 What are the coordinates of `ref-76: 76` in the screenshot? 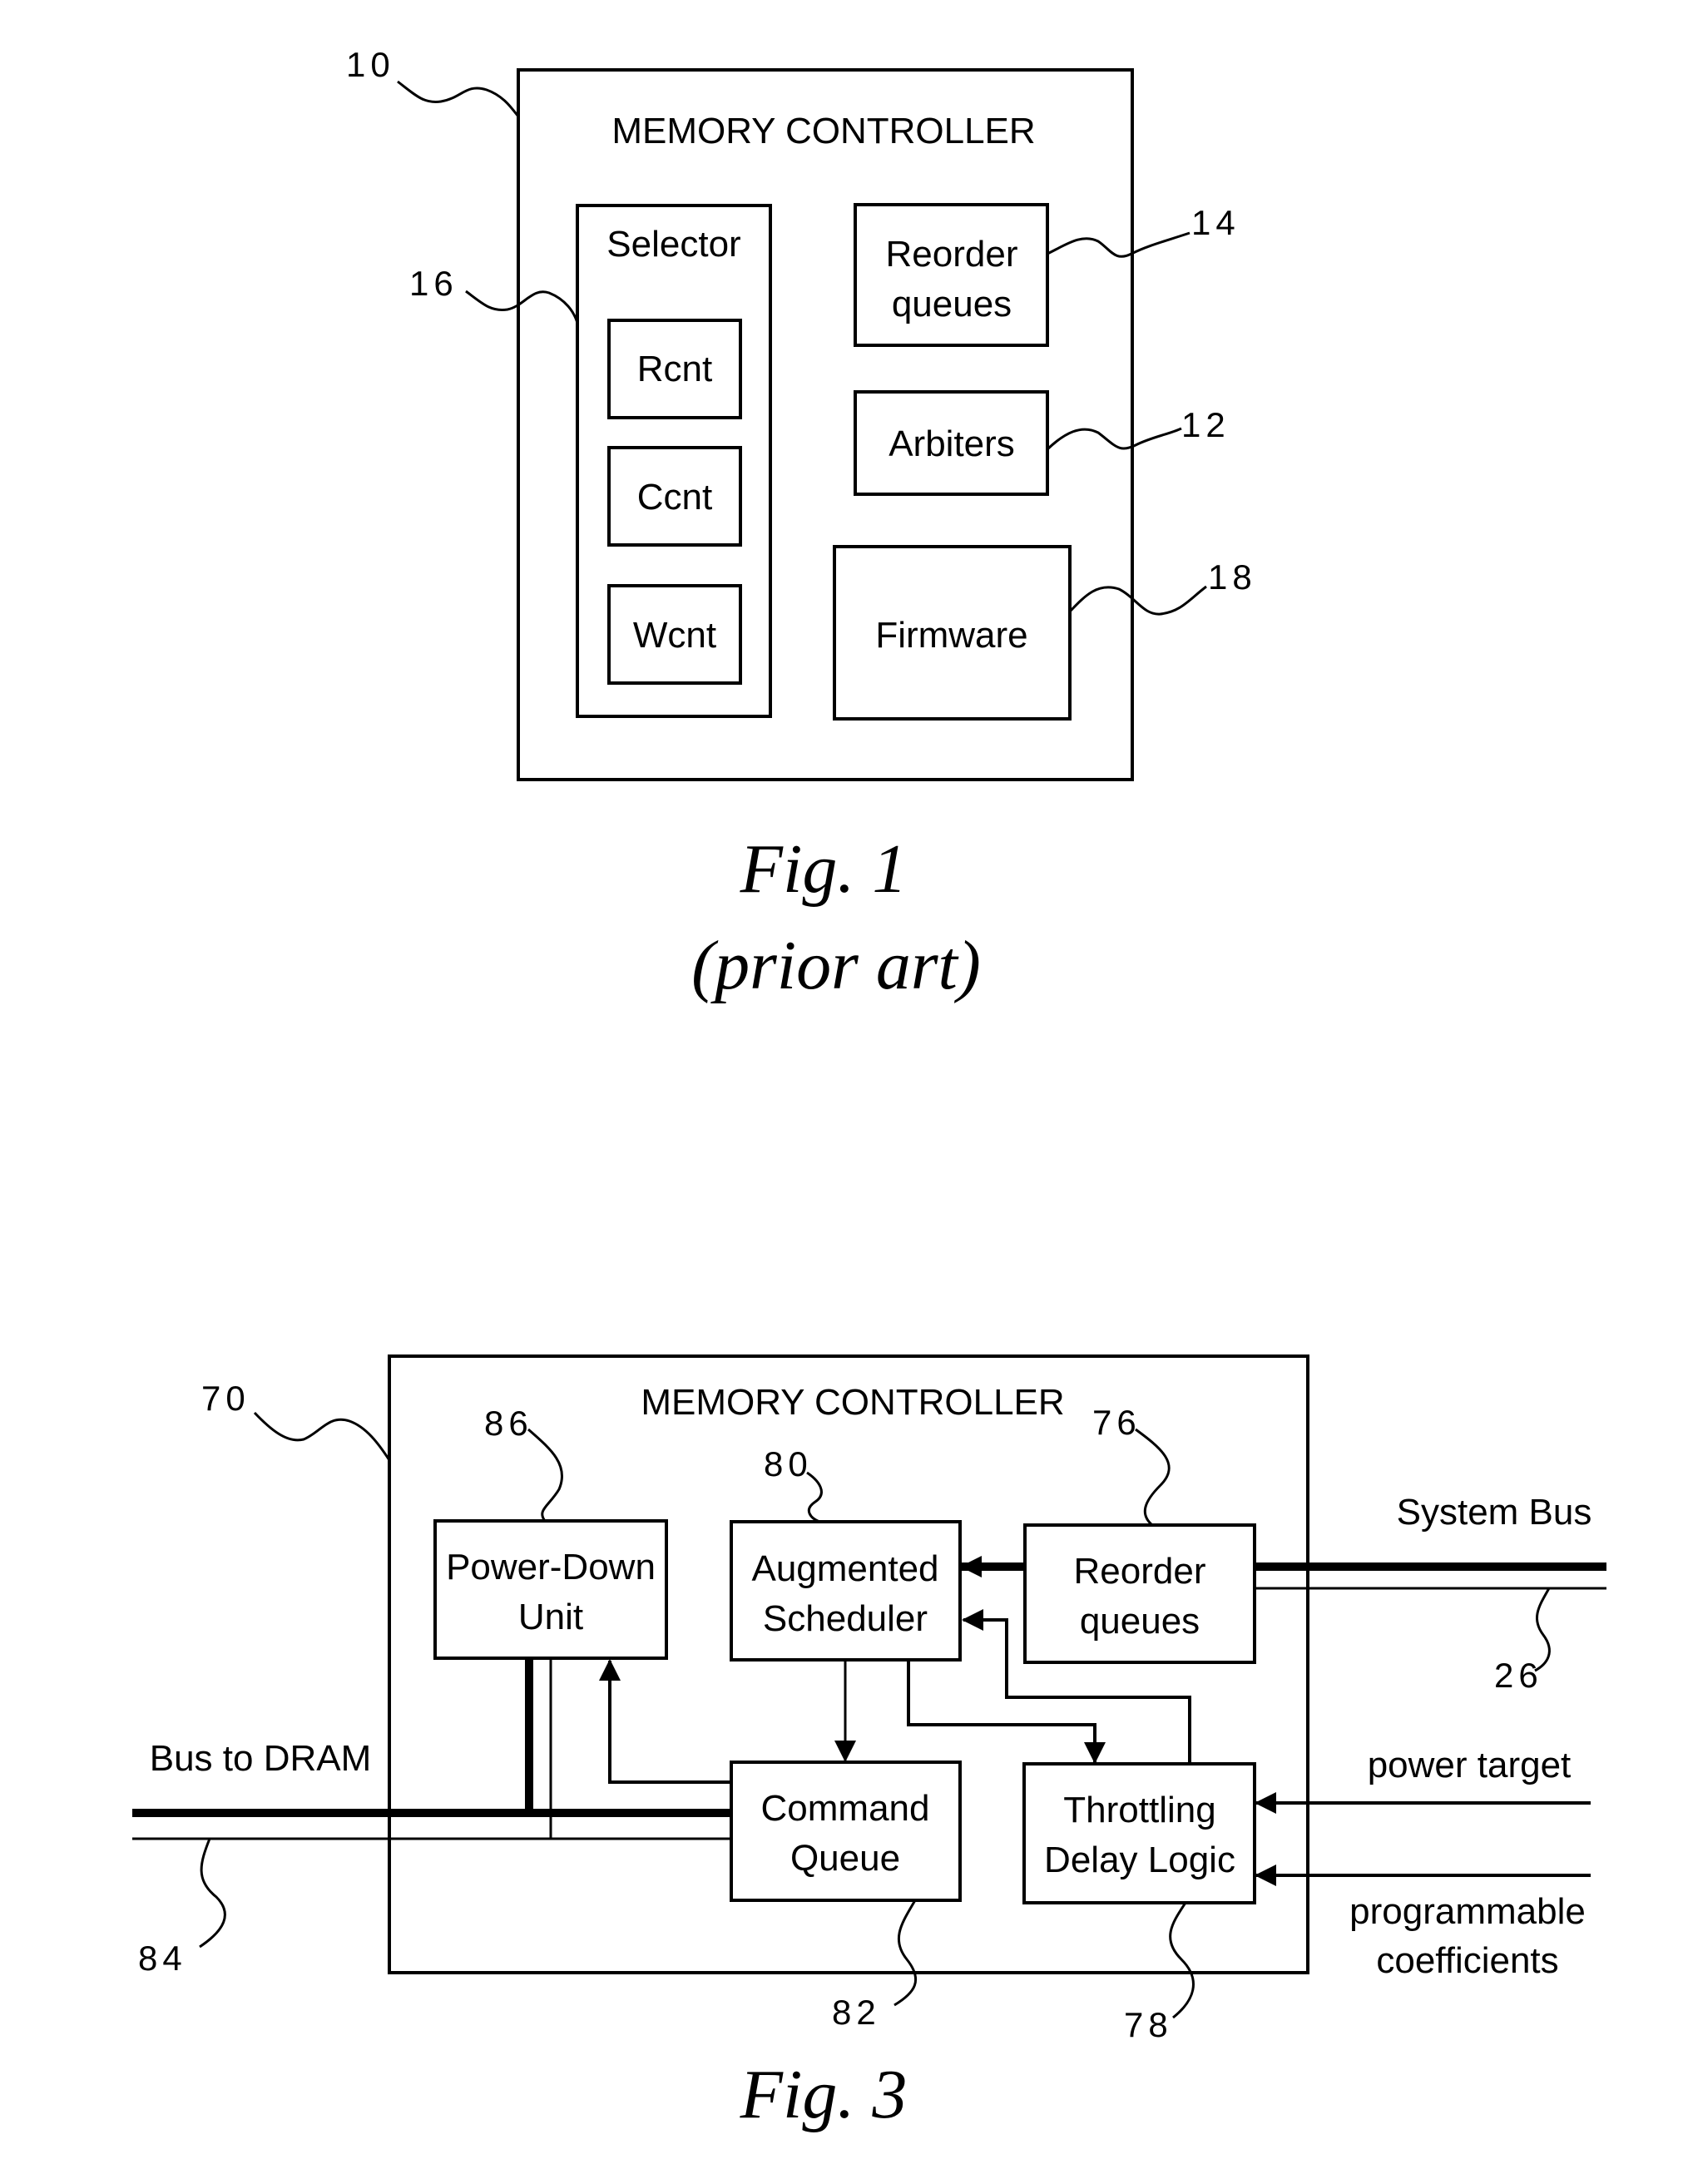 It's located at (1116, 1422).